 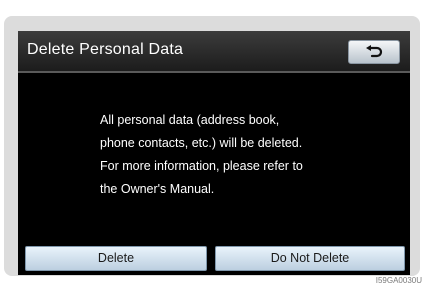 What do you see at coordinates (310, 258) in the screenshot?
I see `do-not-delete-button: Do Not Delete` at bounding box center [310, 258].